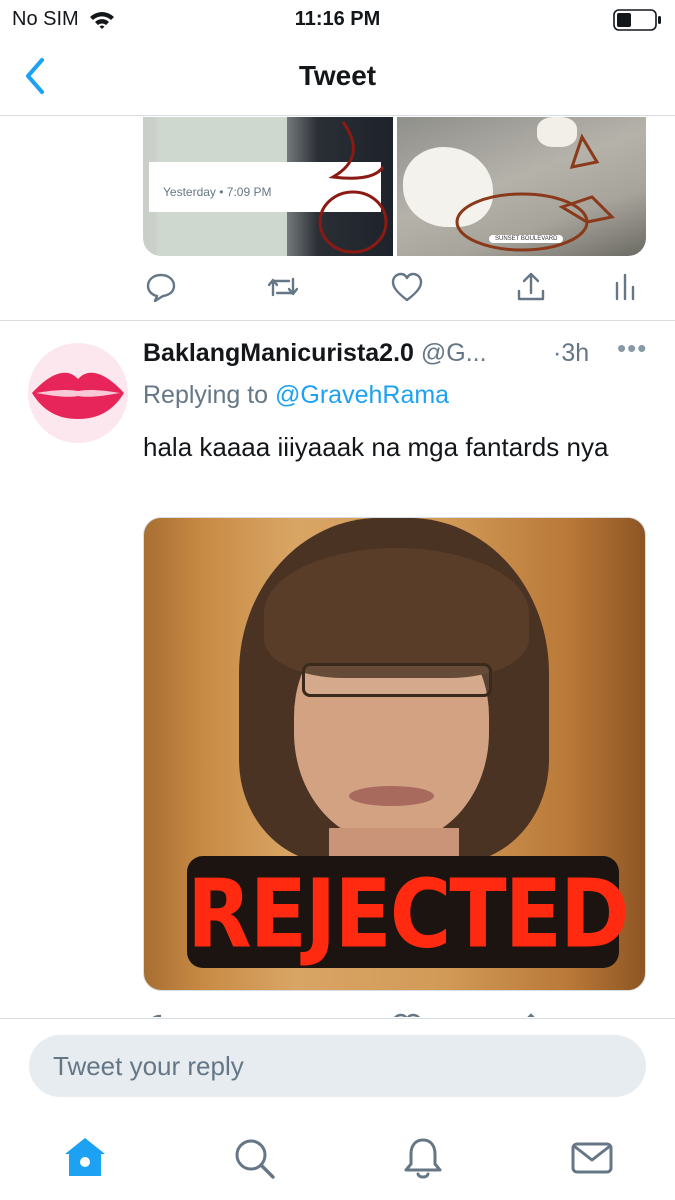 This screenshot has height=1200, width=675. I want to click on battery-icon, so click(637, 20).